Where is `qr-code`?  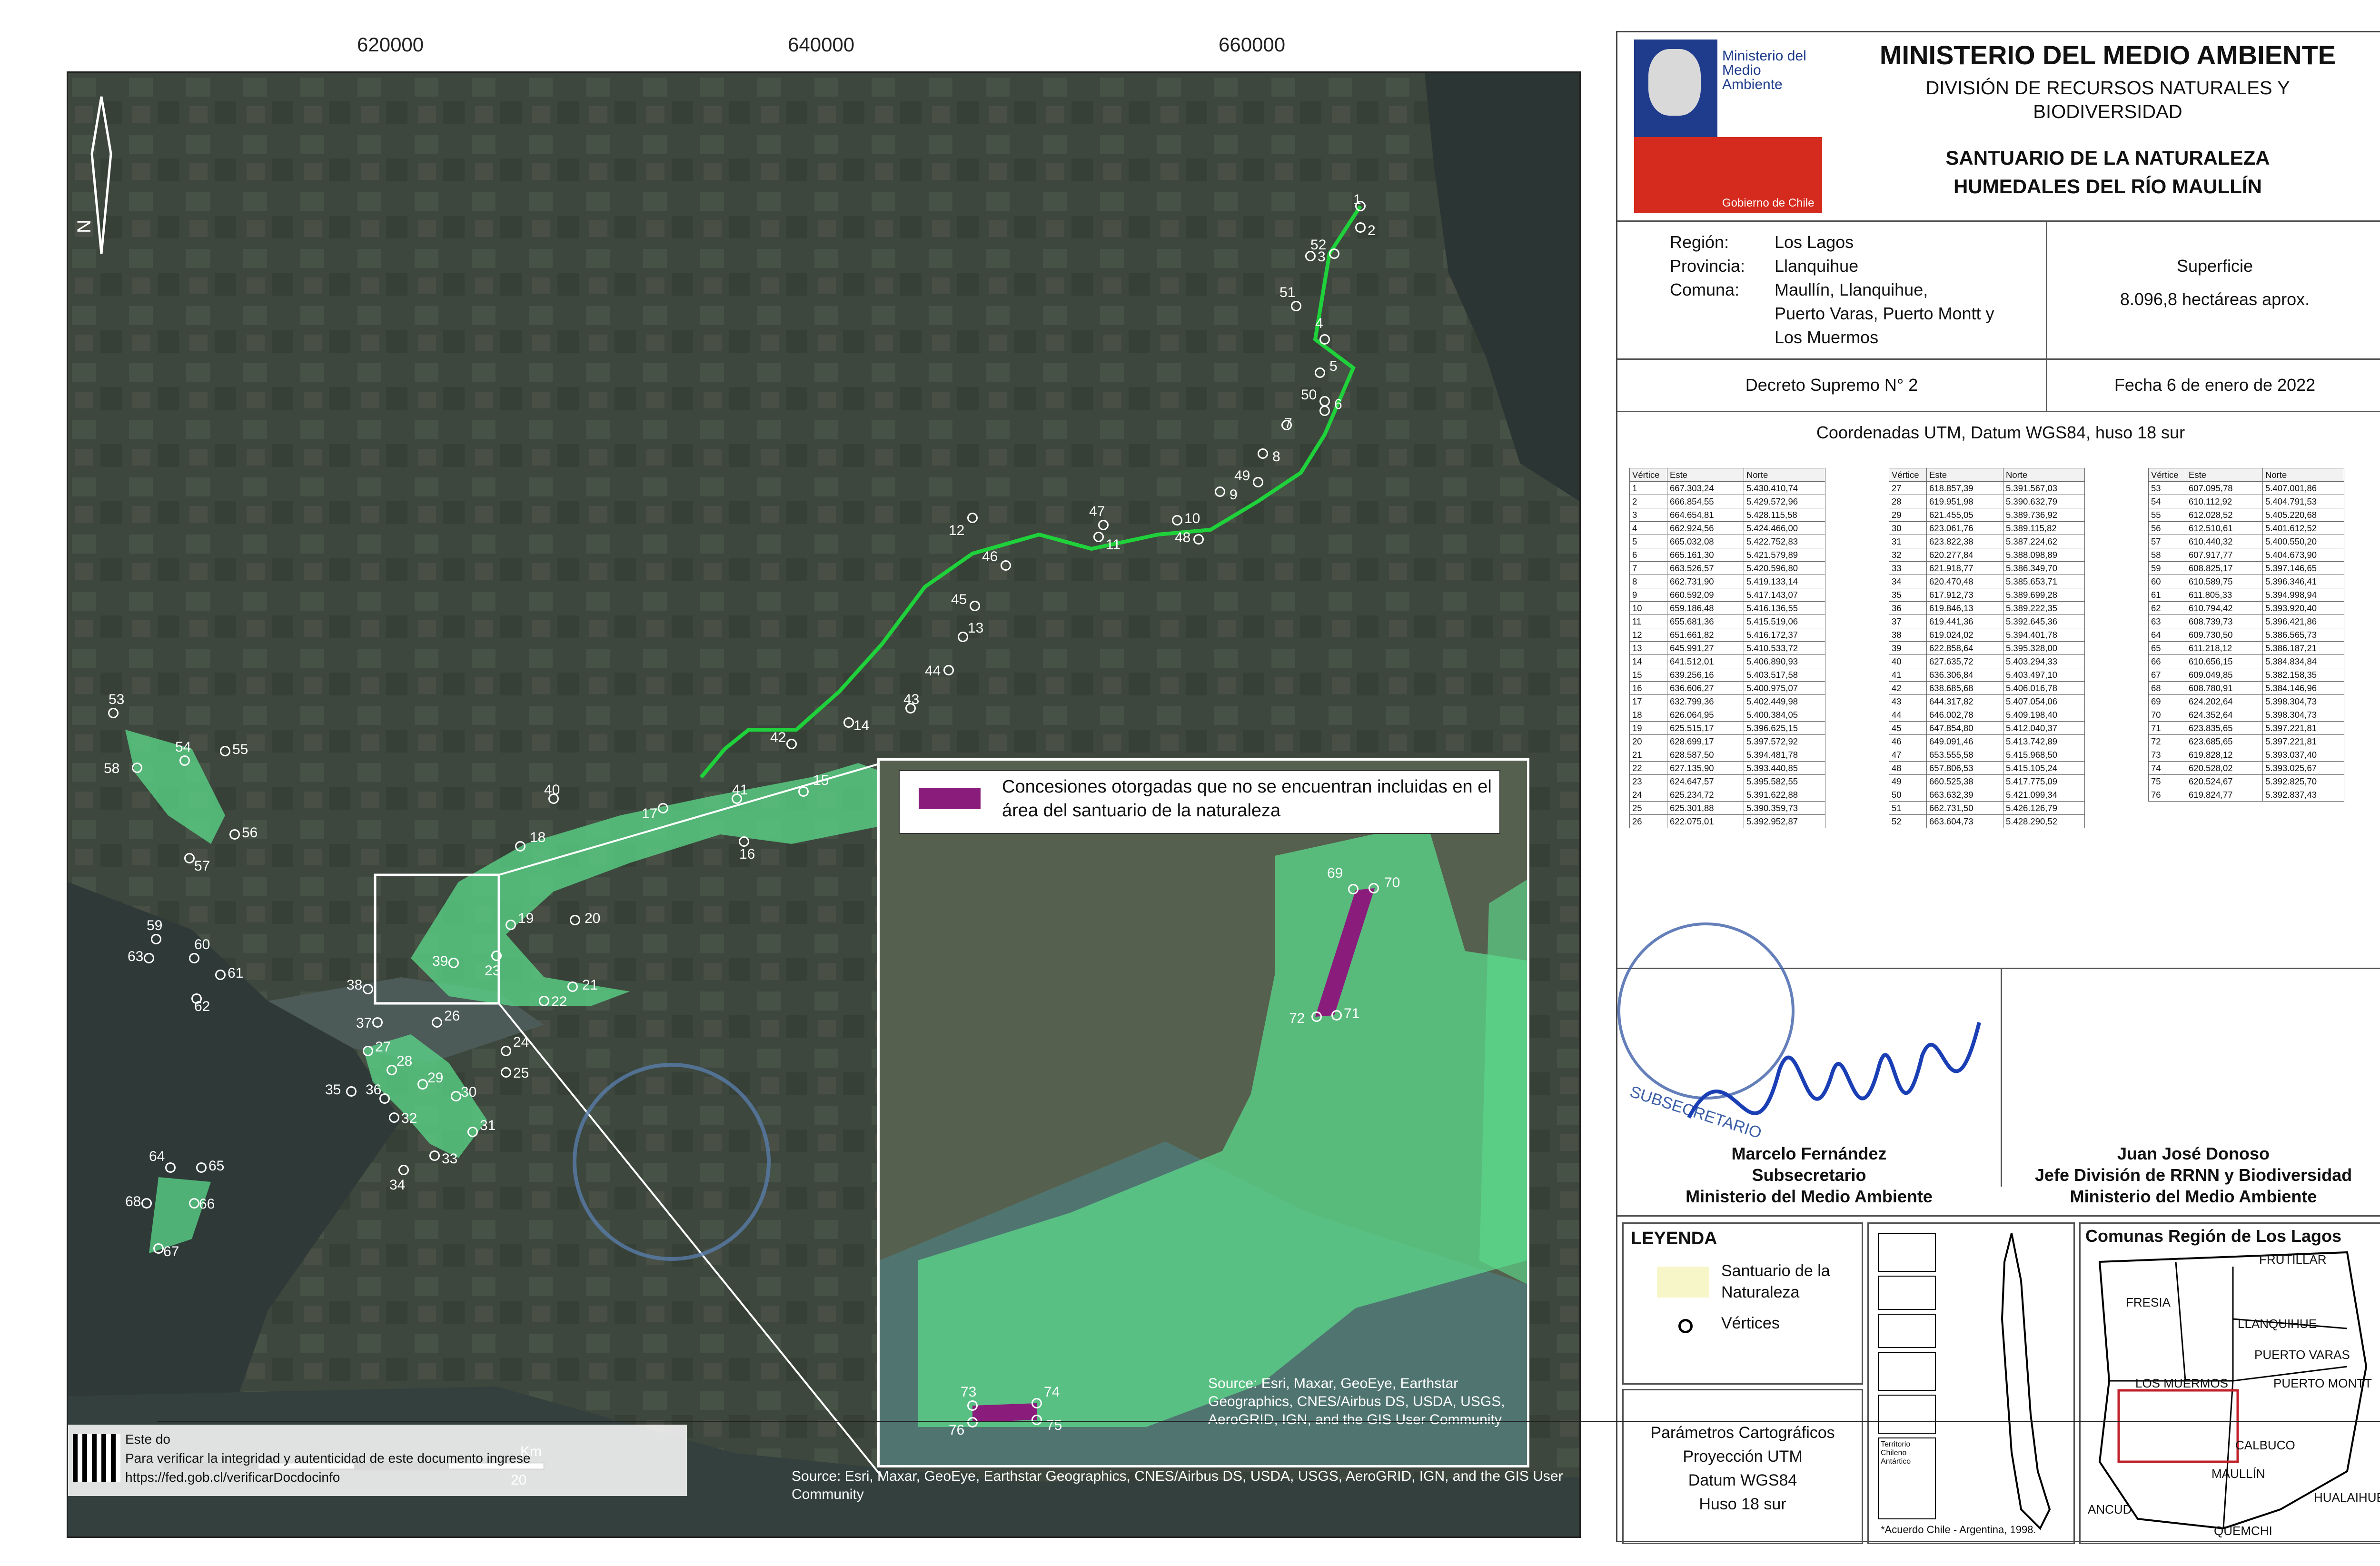 qr-code is located at coordinates (96, 1458).